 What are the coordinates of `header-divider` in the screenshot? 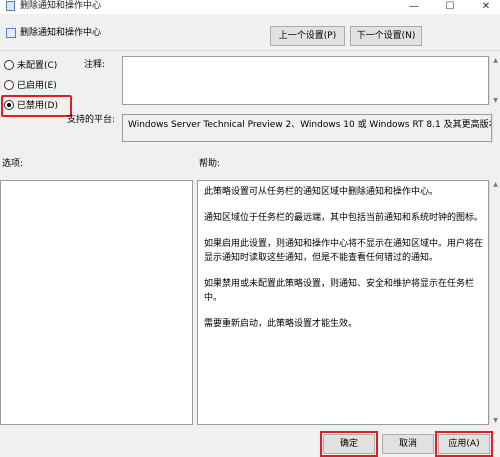 It's located at (250, 50).